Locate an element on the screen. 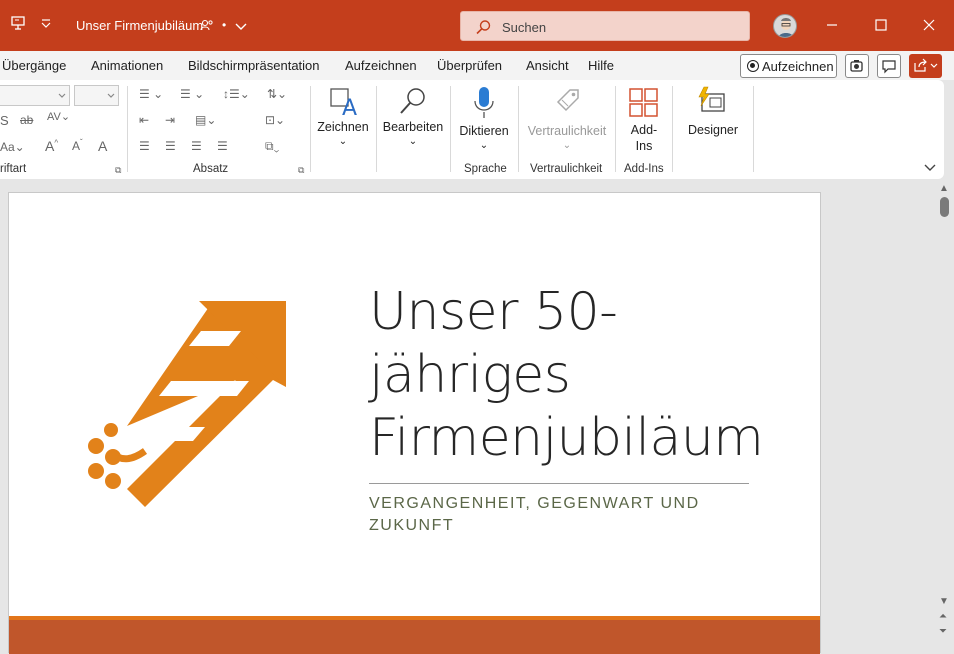 The image size is (954, 654). presenter-icon is located at coordinates (18, 24).